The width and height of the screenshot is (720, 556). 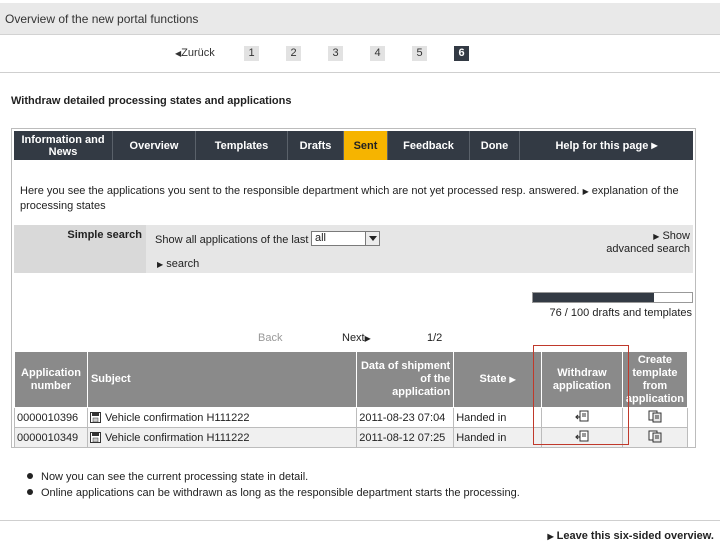 What do you see at coordinates (51, 379) in the screenshot?
I see `col-application-number: Application number` at bounding box center [51, 379].